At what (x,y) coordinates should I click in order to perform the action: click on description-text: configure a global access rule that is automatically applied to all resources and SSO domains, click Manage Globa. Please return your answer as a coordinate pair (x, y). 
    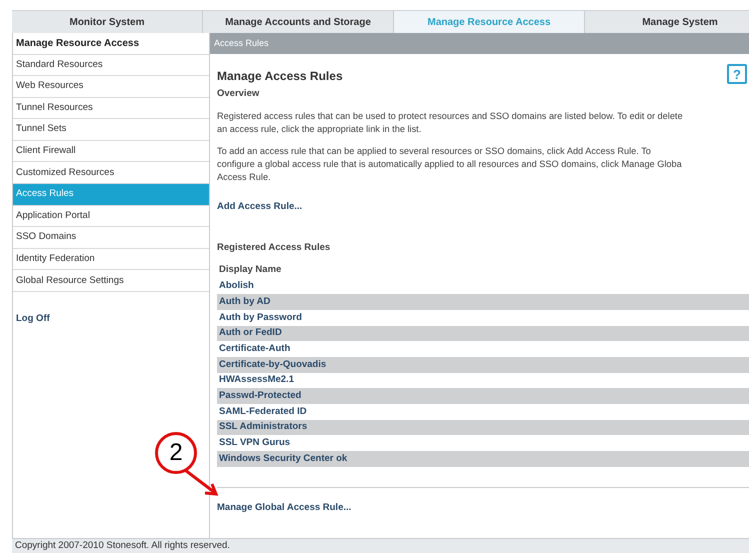
    Looking at the image, I should click on (449, 165).